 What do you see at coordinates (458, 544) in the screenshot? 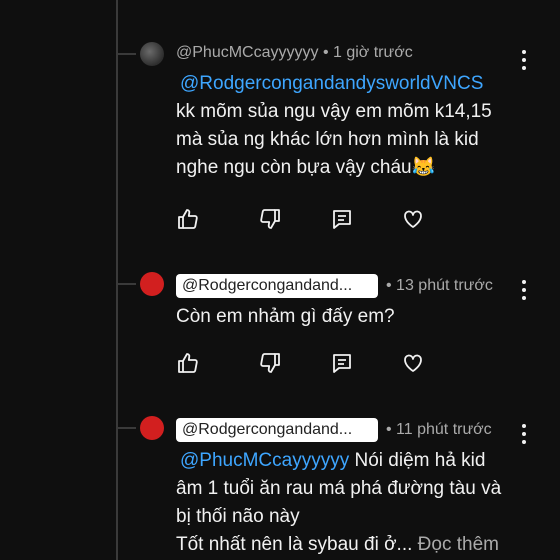
I see `read-more-link: Đọc thêm` at bounding box center [458, 544].